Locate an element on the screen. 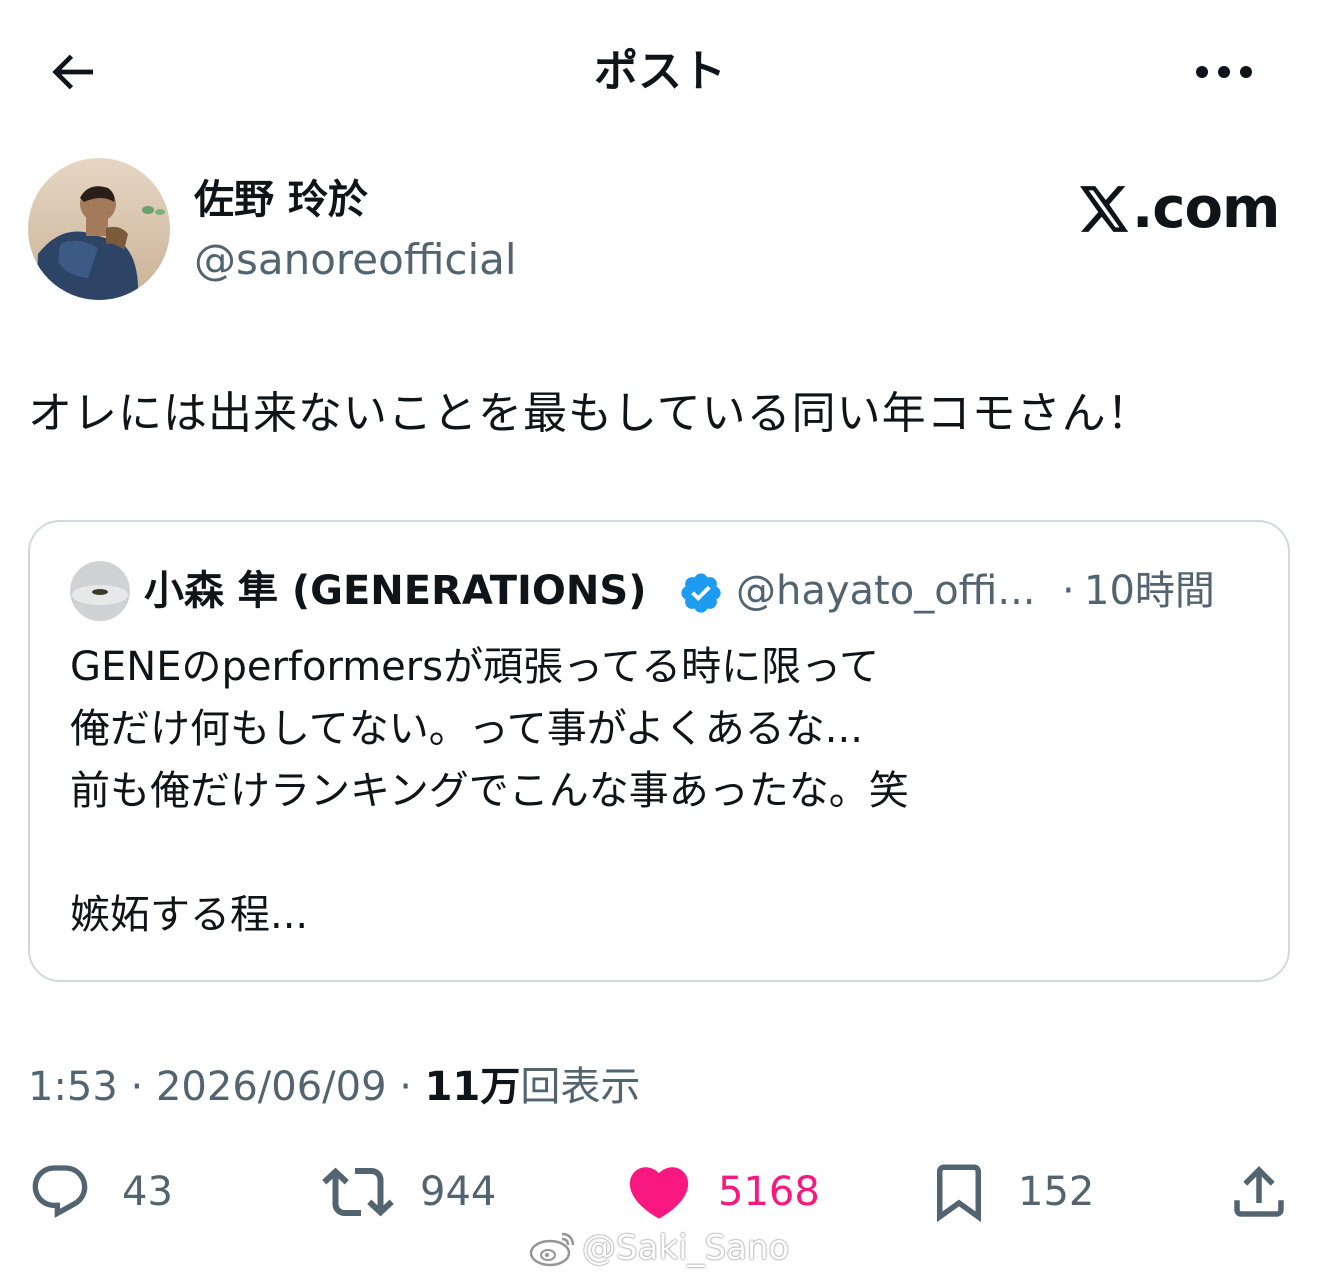 Image resolution: width=1320 pixels, height=1280 pixels. watermark: @Saki_Sano is located at coordinates (658, 1248).